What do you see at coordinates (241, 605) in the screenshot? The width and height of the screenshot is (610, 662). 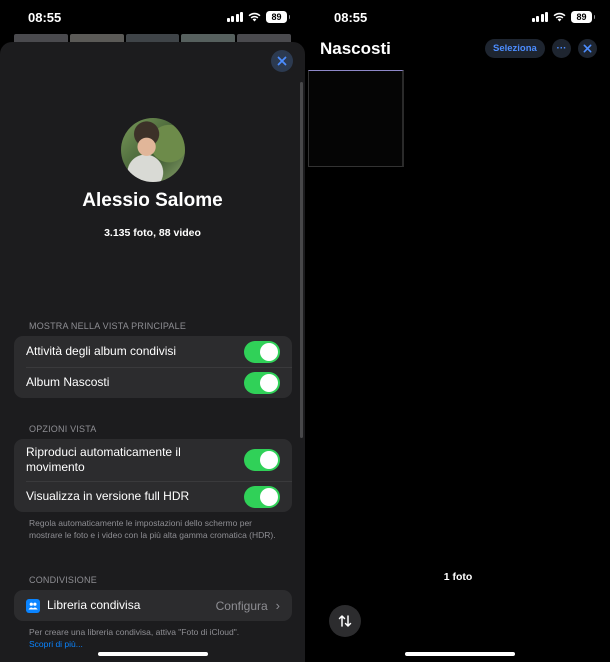 I see `configure-value: Configura` at bounding box center [241, 605].